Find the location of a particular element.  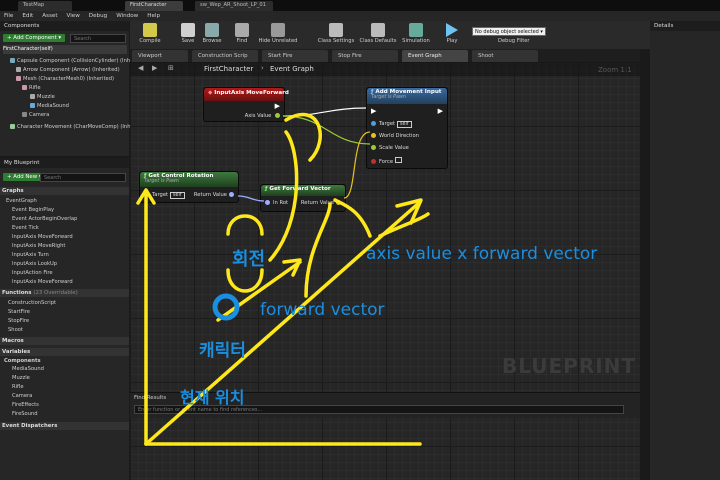

annotation-axis-formula: axis value x forward vector is located at coordinates (482, 254).